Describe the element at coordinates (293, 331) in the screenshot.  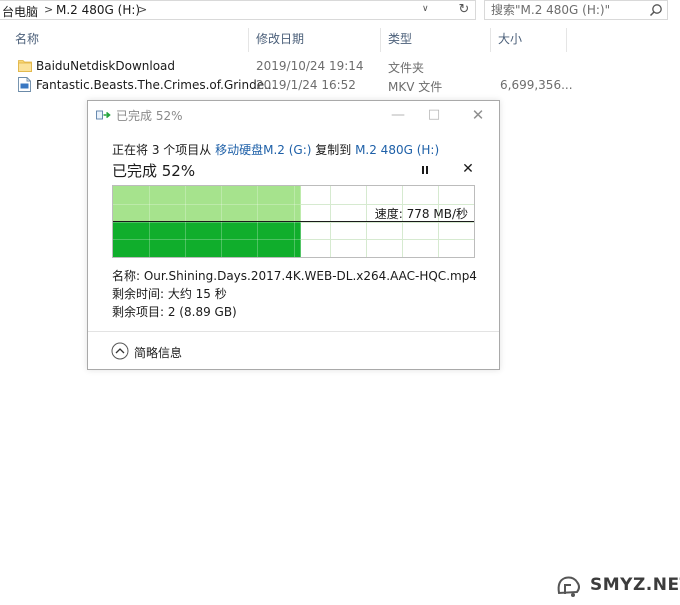
I see `divider` at that location.